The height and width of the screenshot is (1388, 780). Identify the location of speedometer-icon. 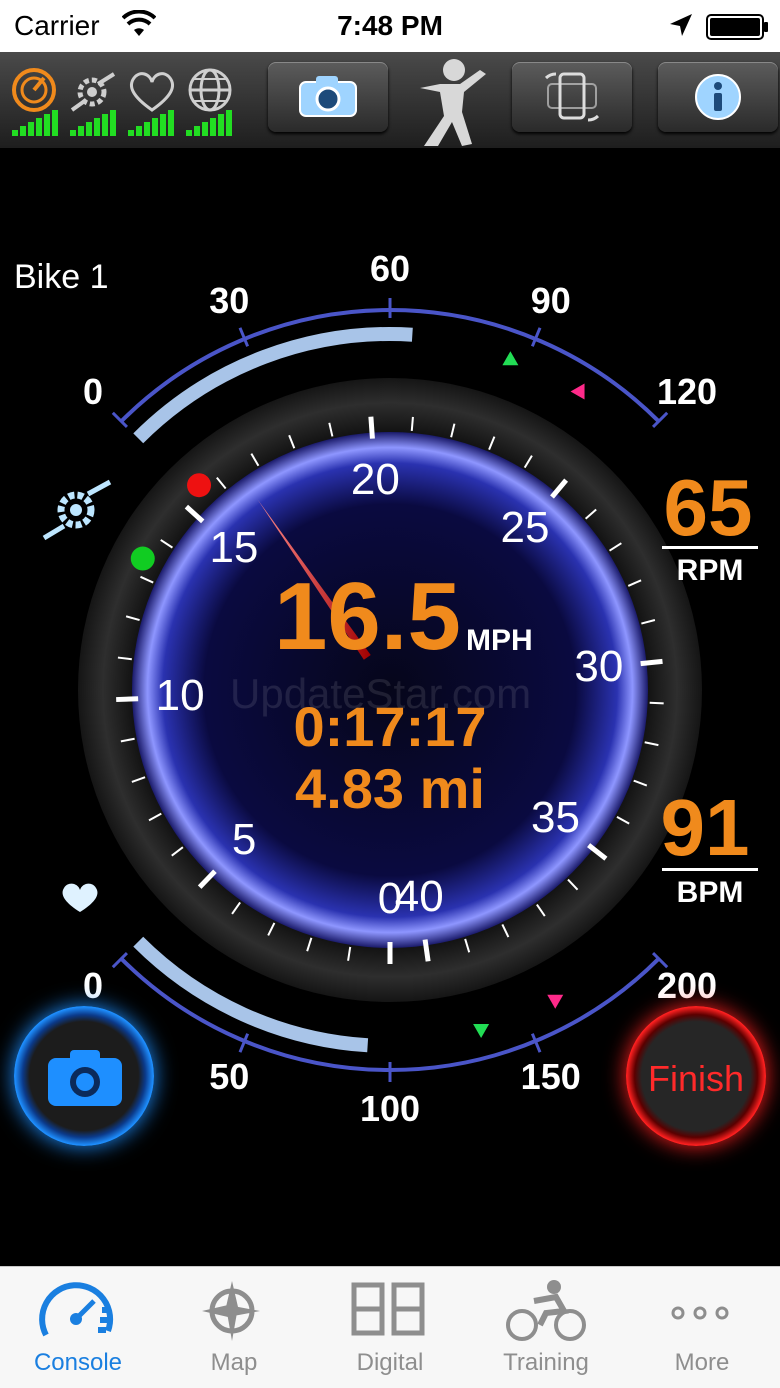
(76, 1309).